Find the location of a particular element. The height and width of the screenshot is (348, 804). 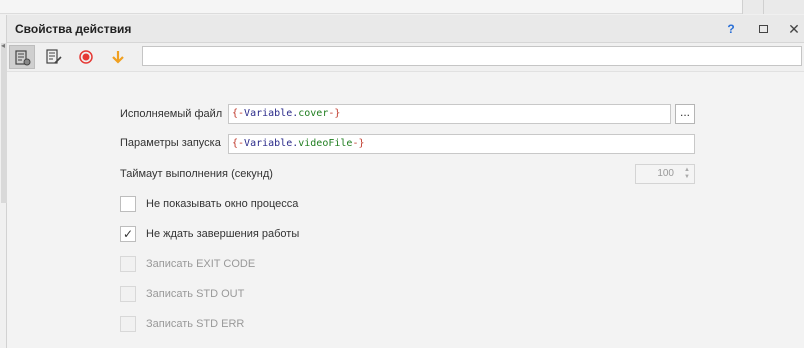

toolbar is located at coordinates (405, 57).